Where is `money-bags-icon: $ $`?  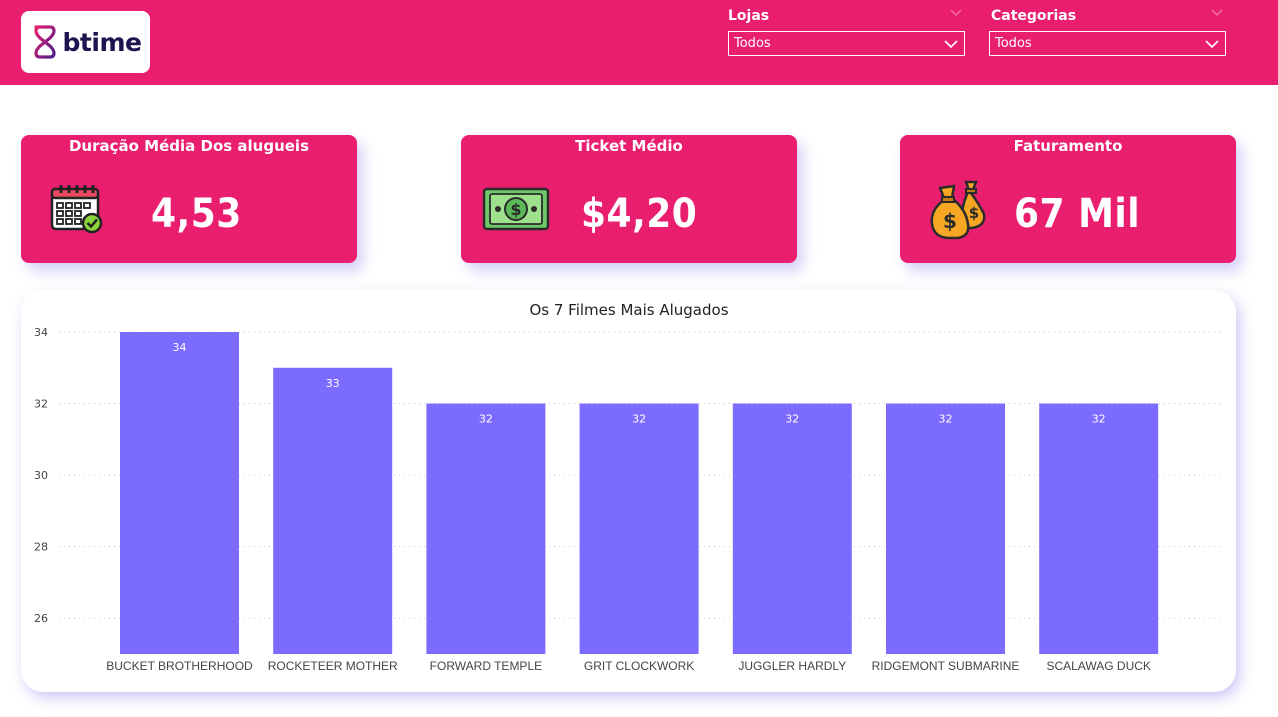
money-bags-icon: $ $ is located at coordinates (958, 210).